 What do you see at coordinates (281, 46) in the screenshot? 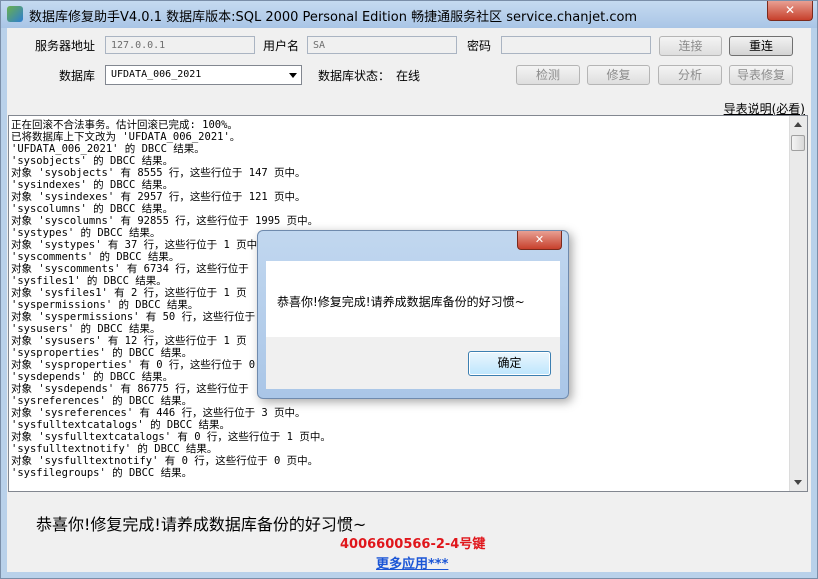
I see `user-label: 用户名` at bounding box center [281, 46].